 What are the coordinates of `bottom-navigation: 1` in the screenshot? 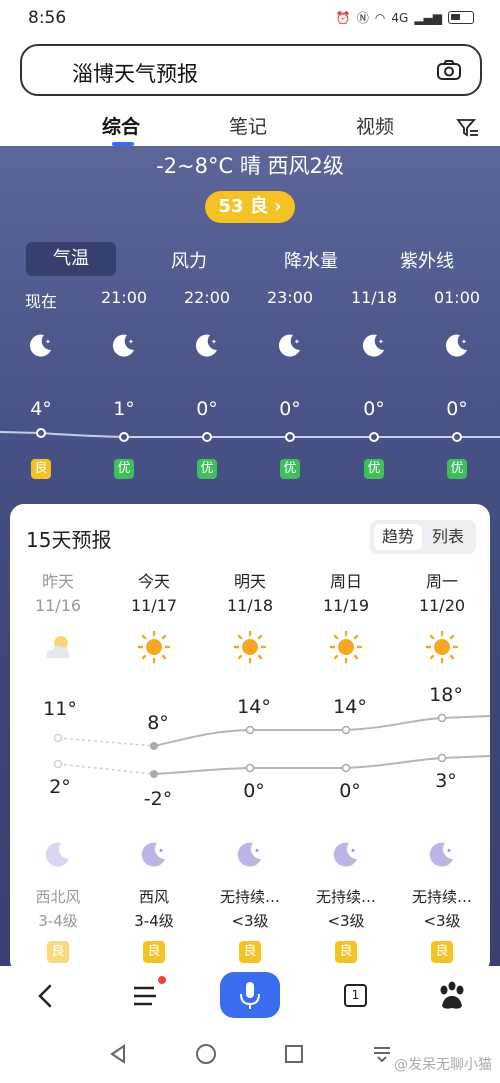 It's located at (250, 996).